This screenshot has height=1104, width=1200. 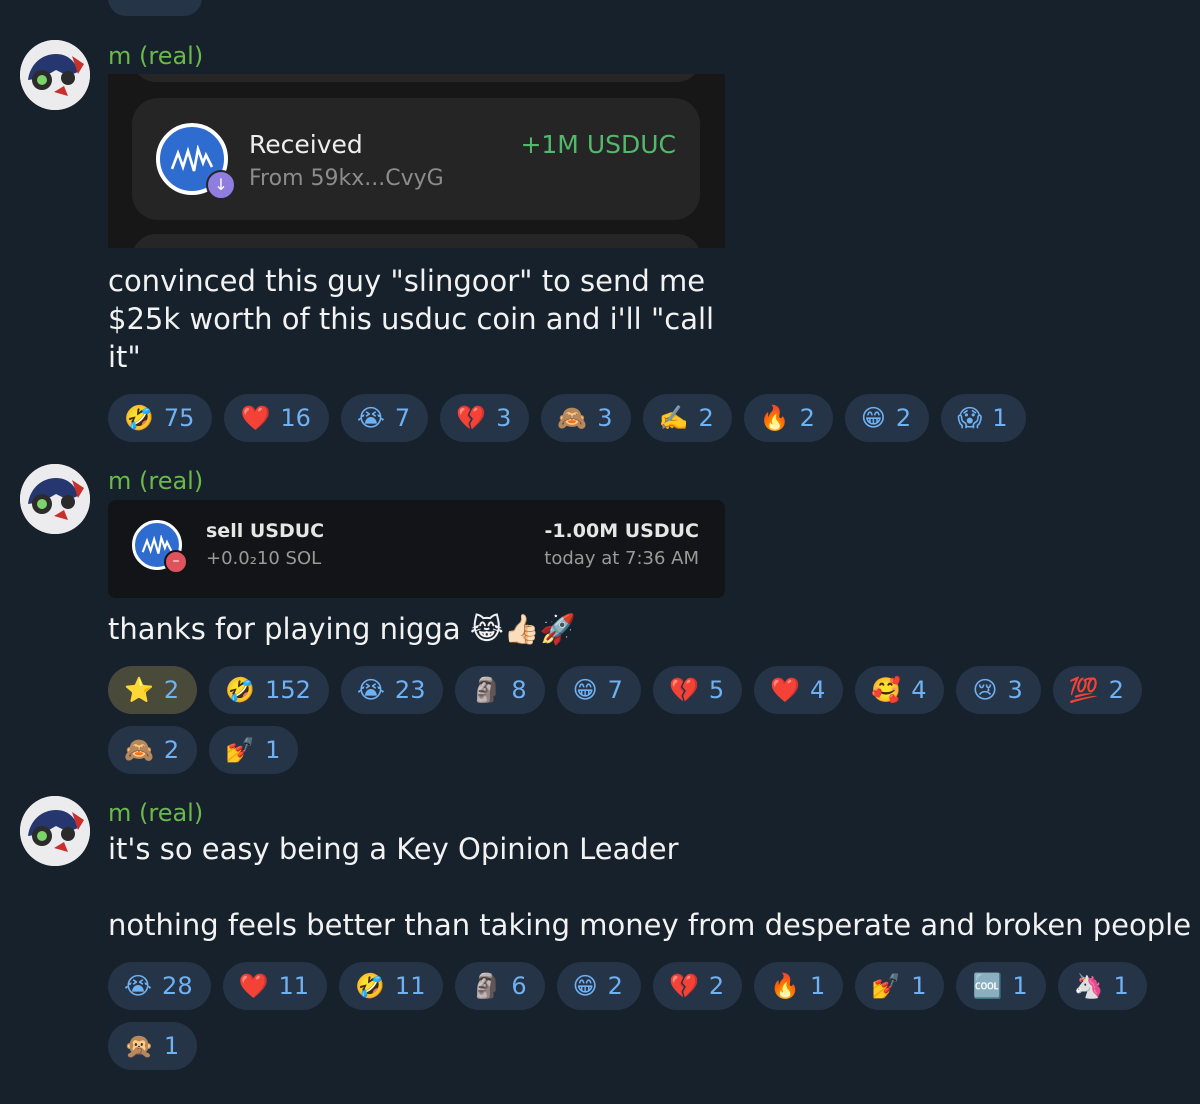 I want to click on fire-emoji-icon: 🔥, so click(x=774, y=418).